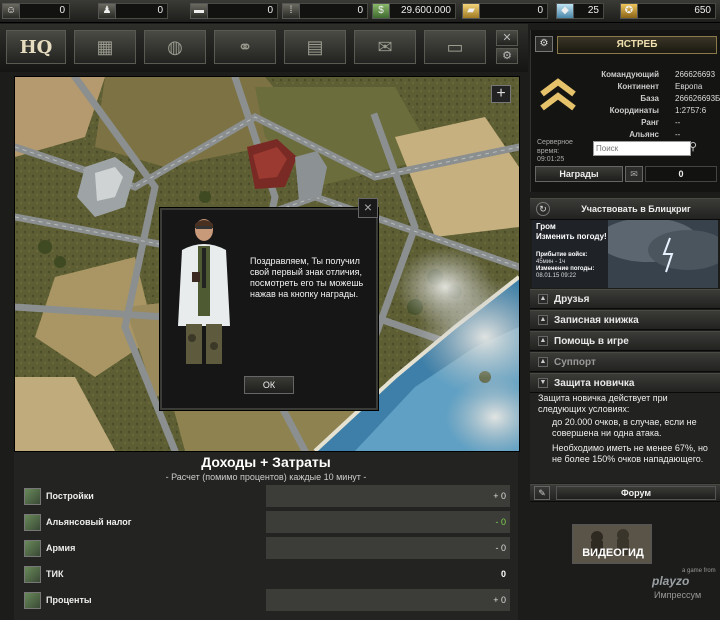 The height and width of the screenshot is (620, 720). I want to click on forum-button: Форум, so click(636, 493).